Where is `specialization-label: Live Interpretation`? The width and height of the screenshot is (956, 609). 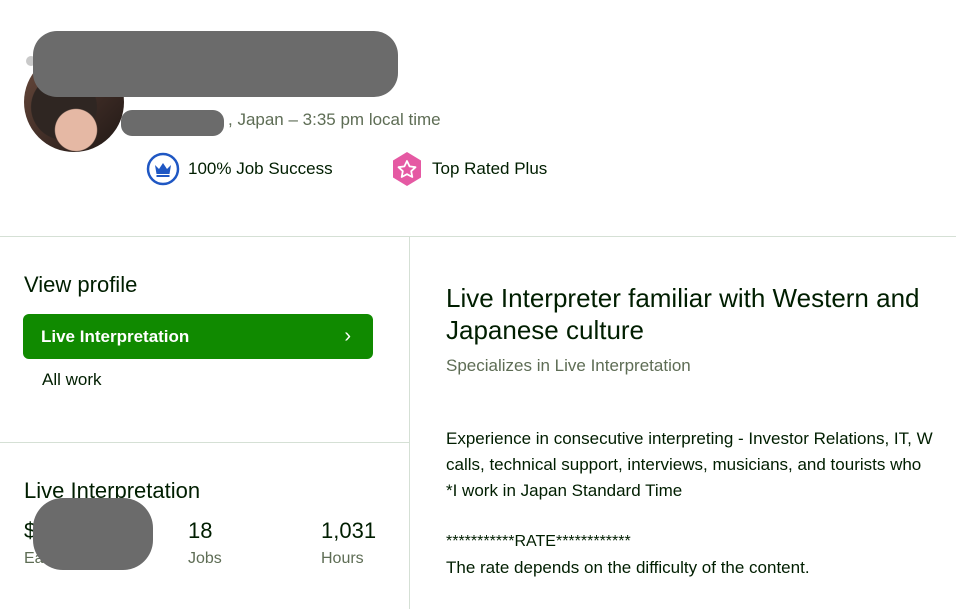
specialization-label: Live Interpretation is located at coordinates (115, 336).